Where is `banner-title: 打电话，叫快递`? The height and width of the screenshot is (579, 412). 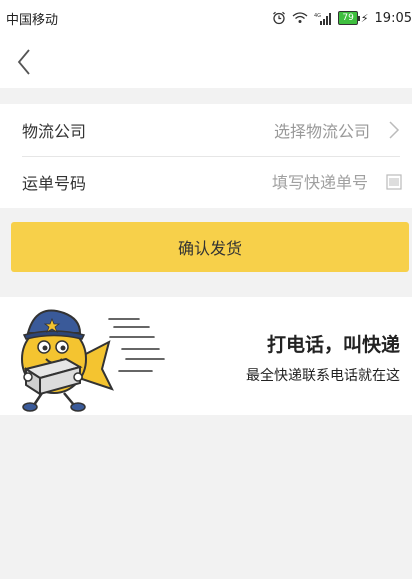 banner-title: 打电话，叫快递 is located at coordinates (333, 345).